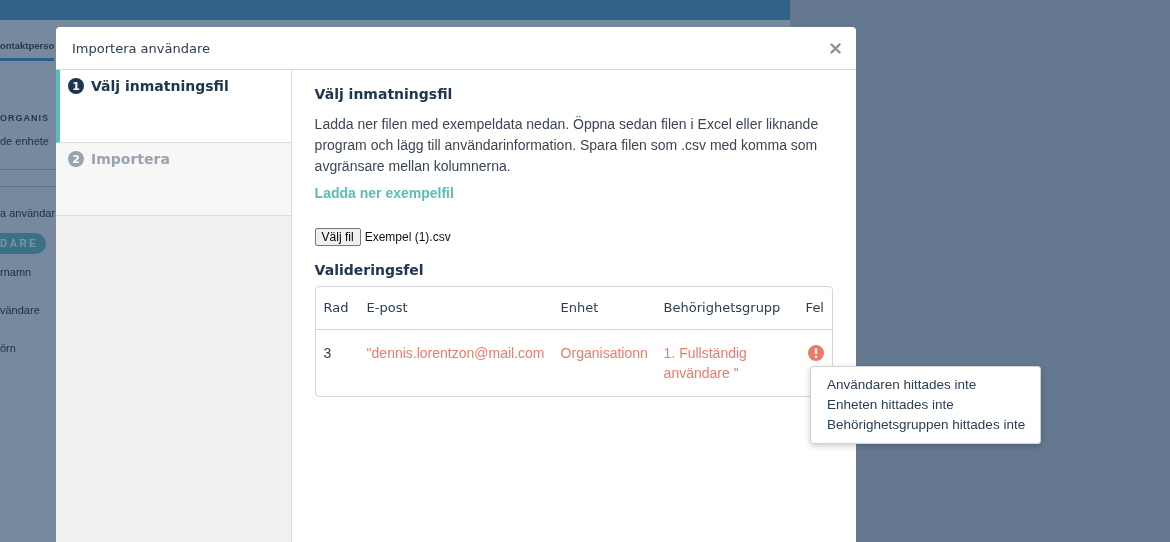 The width and height of the screenshot is (1170, 542). Describe the element at coordinates (337, 237) in the screenshot. I see `choose-file-button: Välj fil` at that location.